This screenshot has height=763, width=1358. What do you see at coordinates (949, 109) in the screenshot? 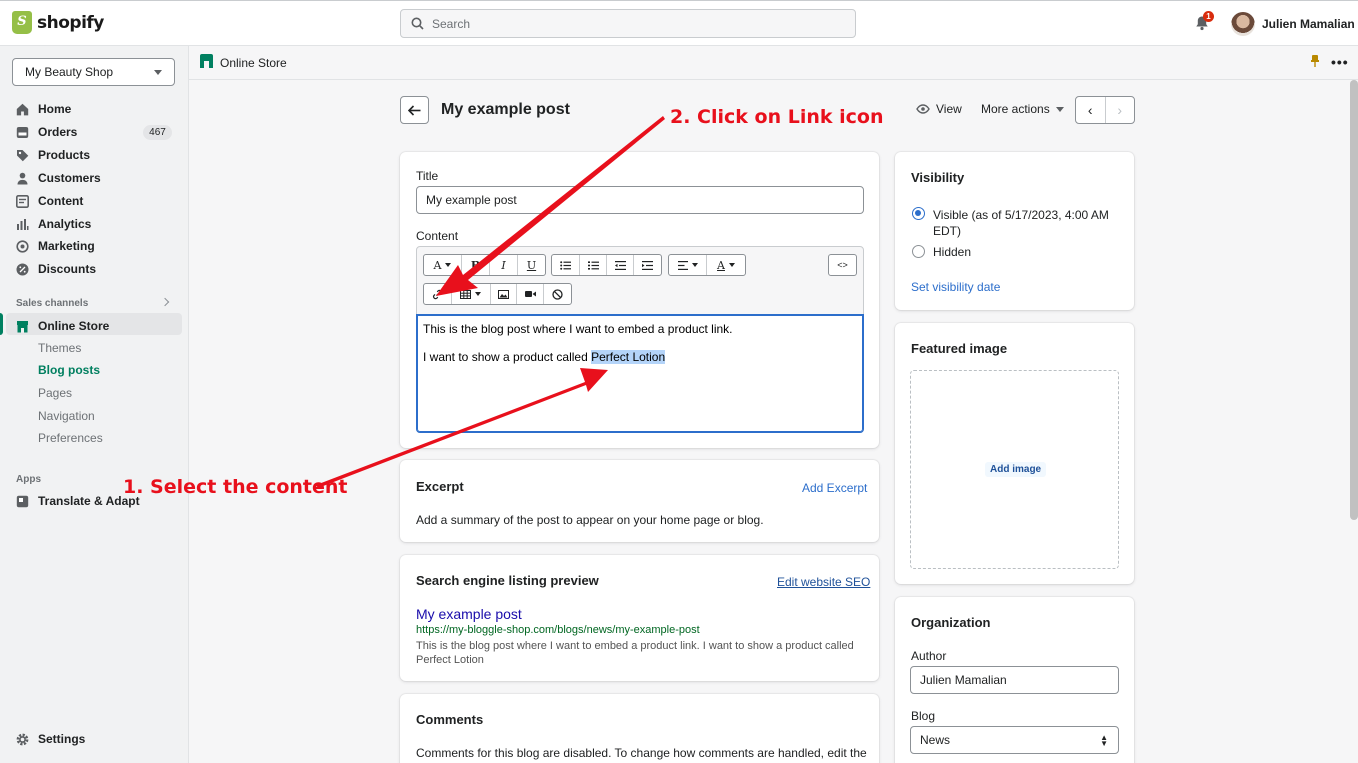
I see `view-label: View` at bounding box center [949, 109].